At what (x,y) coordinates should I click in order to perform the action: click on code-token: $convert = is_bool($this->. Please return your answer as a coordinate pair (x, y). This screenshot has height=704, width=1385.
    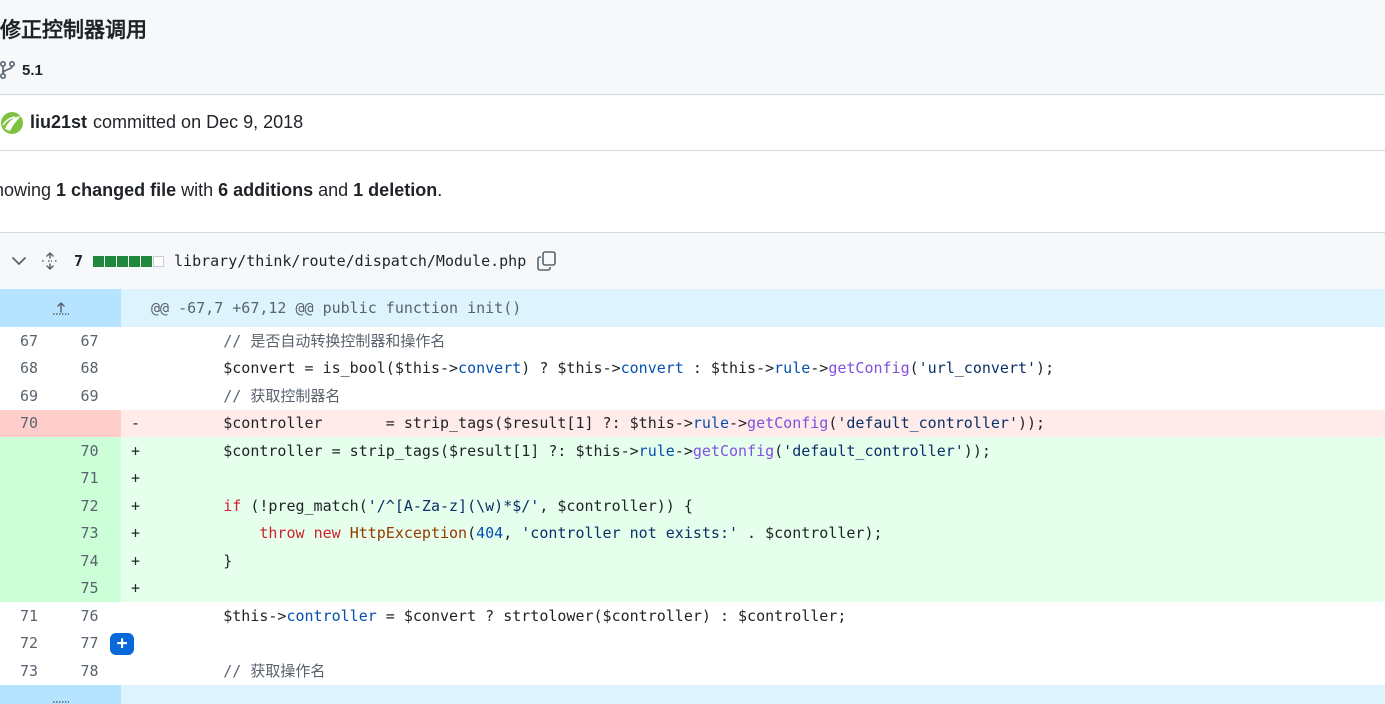
    Looking at the image, I should click on (305, 368).